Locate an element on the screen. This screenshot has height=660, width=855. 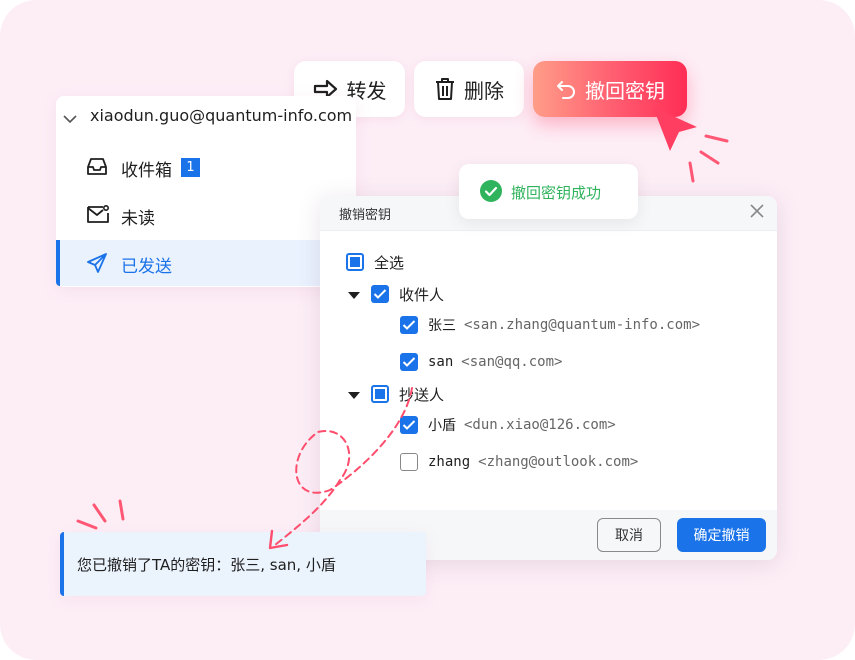
recipient-row: 张三 <san.zhang@quantum-info.com> is located at coordinates (550, 325).